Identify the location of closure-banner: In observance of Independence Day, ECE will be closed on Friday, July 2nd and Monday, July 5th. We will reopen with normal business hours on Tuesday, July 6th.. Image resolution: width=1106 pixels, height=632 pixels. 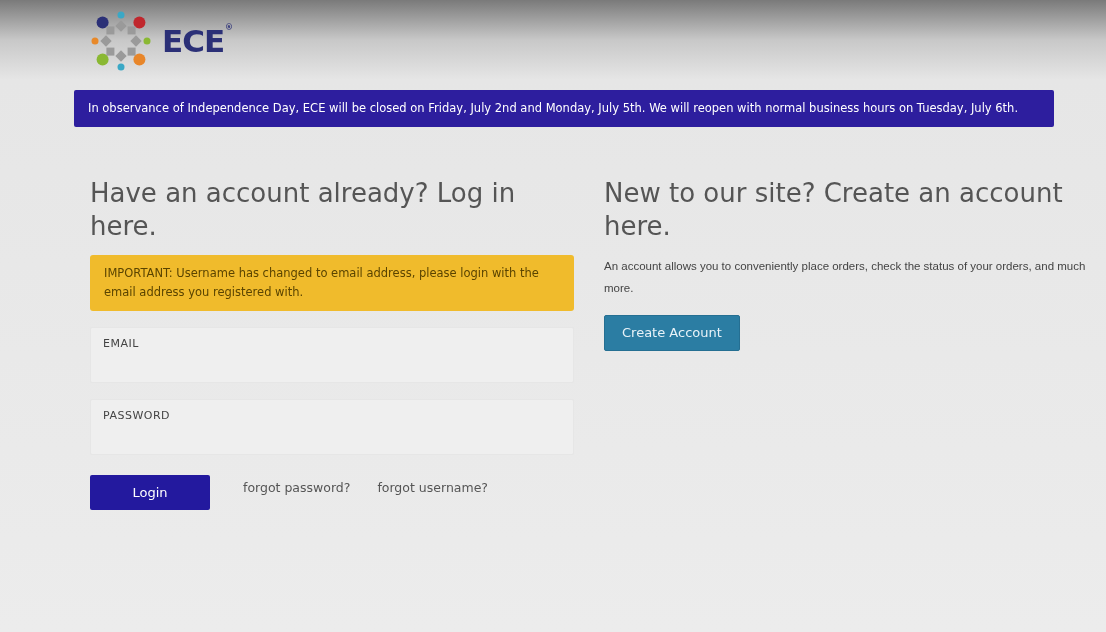
(564, 109).